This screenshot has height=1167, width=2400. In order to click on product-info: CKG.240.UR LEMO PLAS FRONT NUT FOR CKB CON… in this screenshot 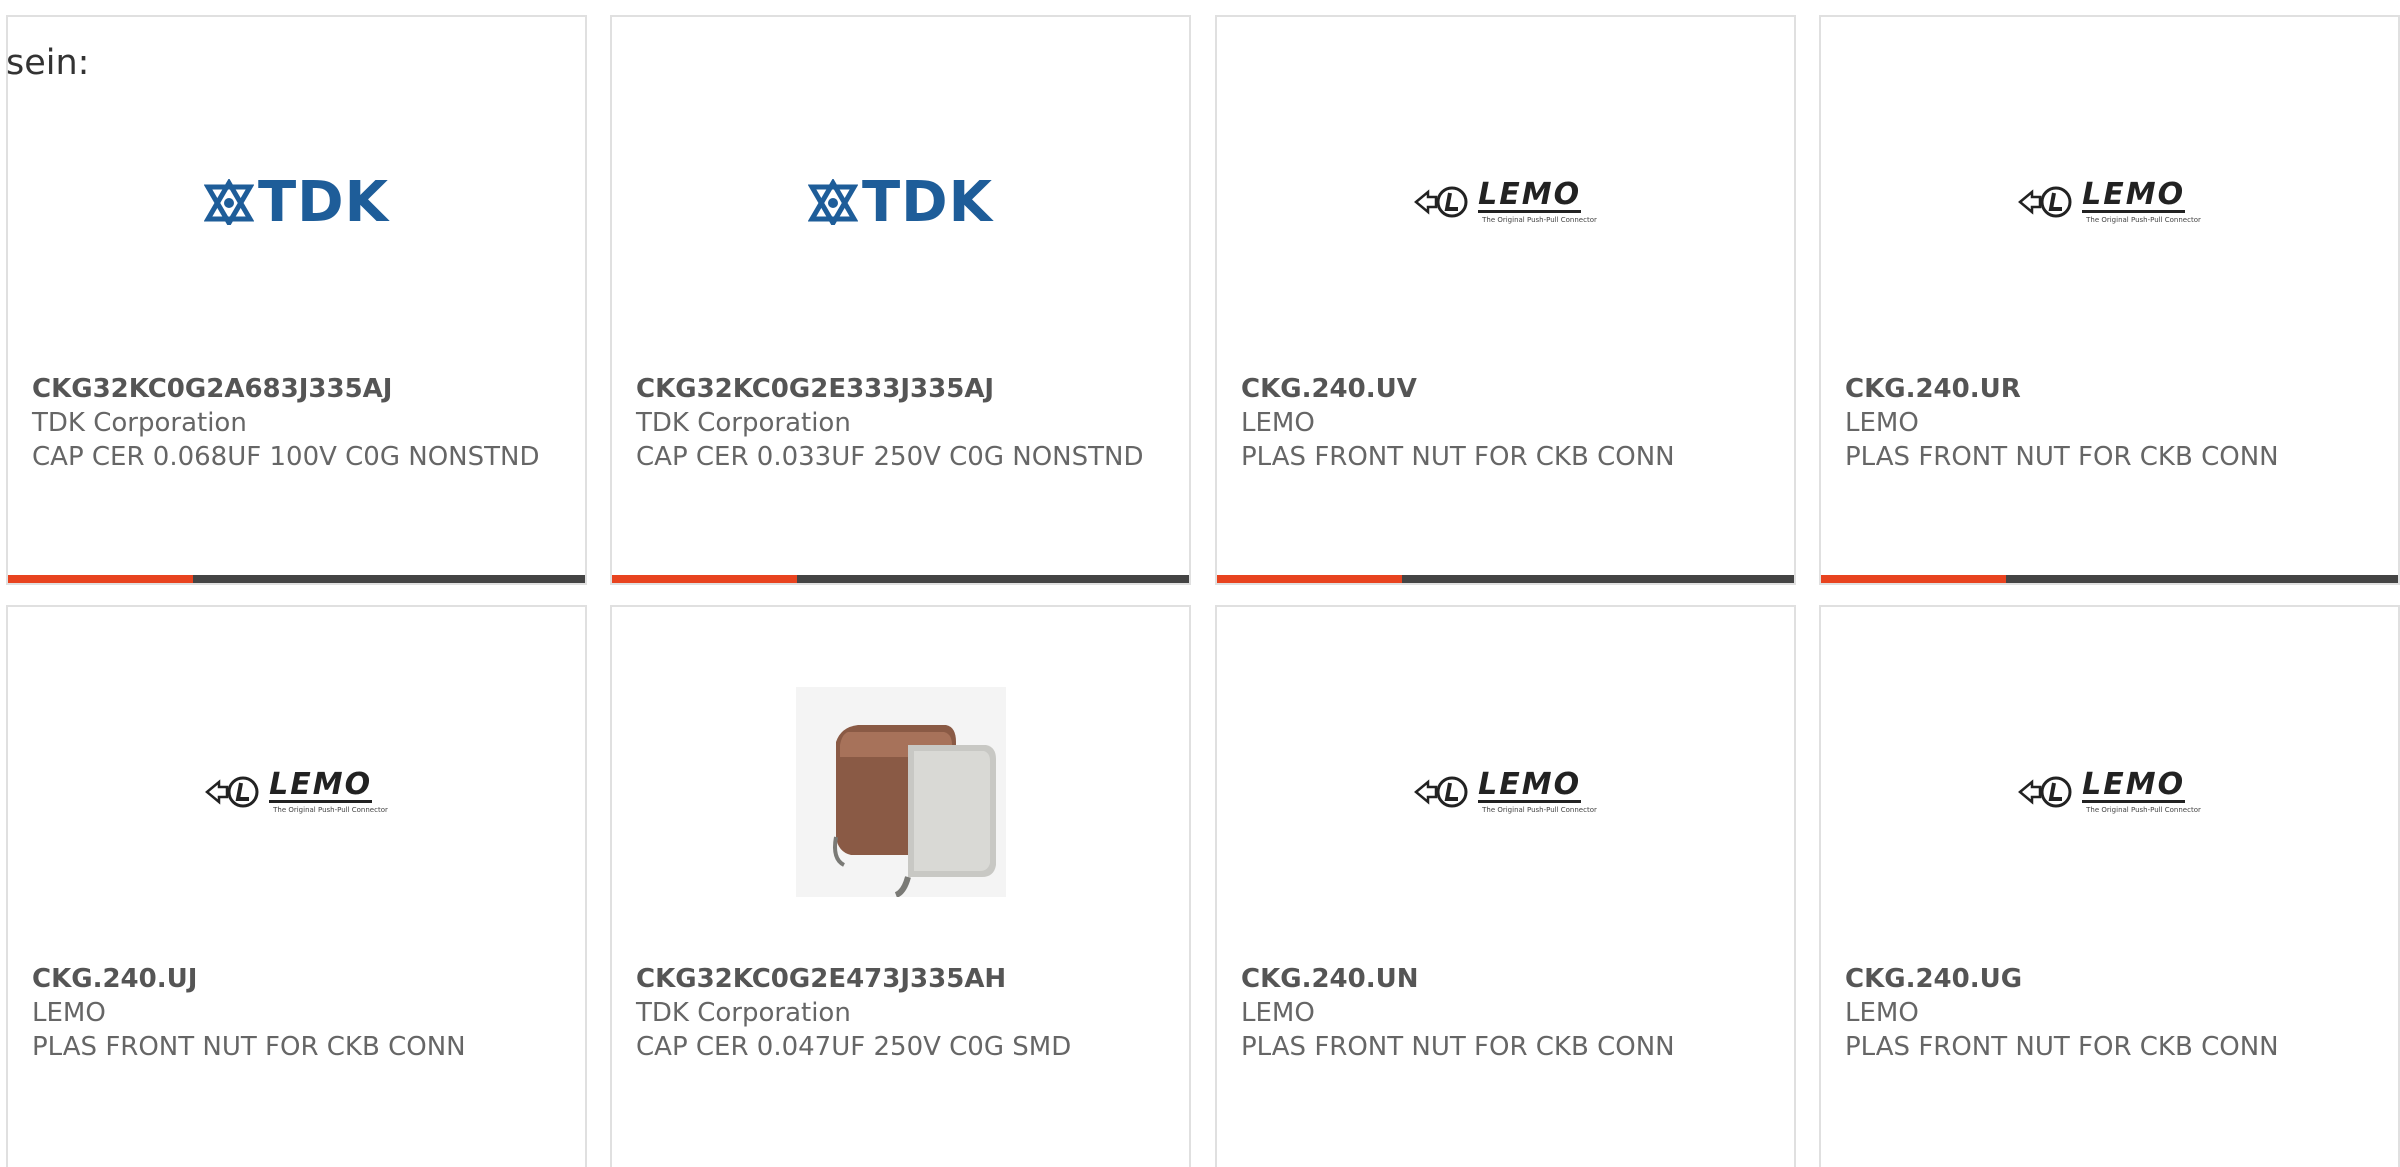, I will do `click(2111, 423)`.